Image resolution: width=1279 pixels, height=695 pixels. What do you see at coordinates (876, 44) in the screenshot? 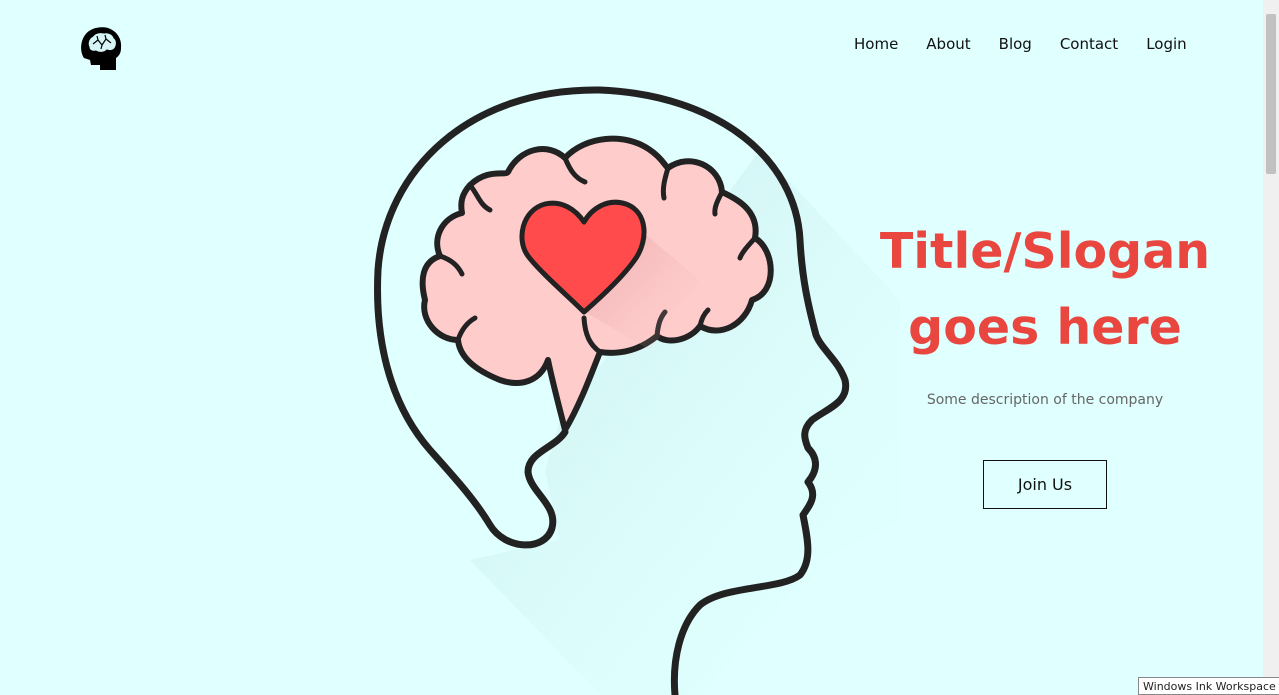
I see `nav-home: Home` at bounding box center [876, 44].